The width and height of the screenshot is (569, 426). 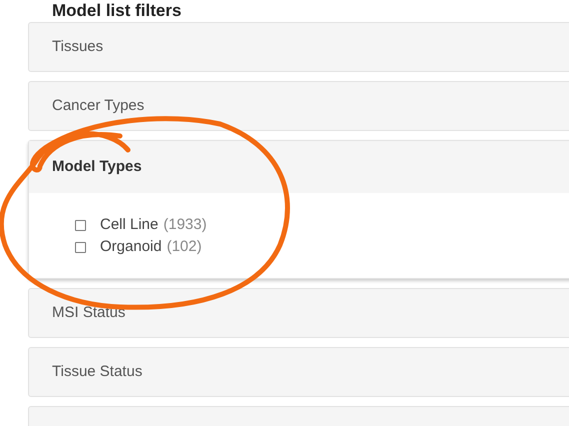 I want to click on panel-title: Cancer Types, so click(x=98, y=106).